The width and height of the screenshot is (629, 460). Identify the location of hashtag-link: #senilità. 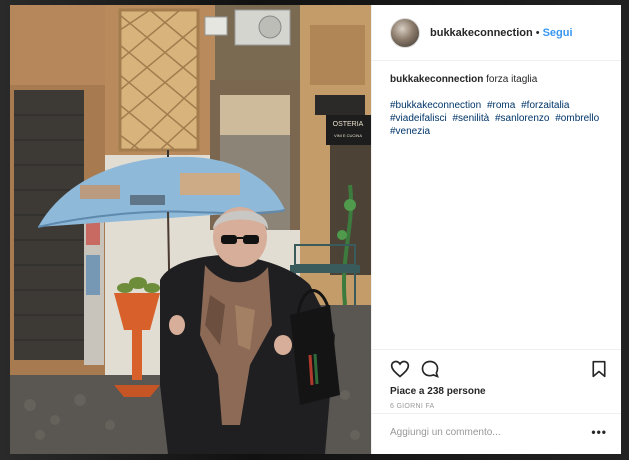
(470, 118).